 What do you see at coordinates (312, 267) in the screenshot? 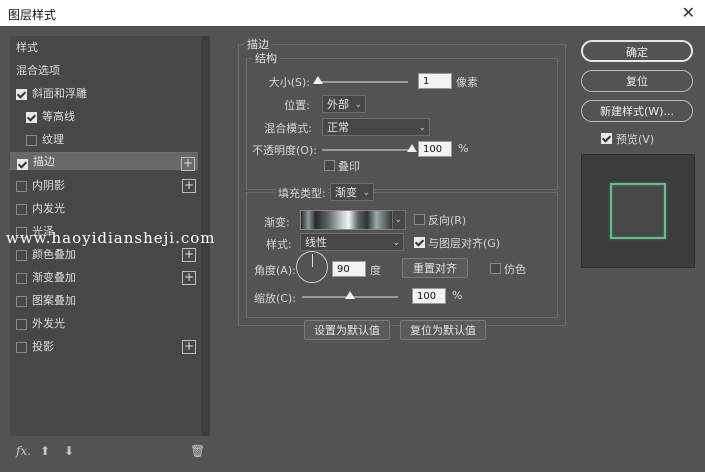
I see `angle-dial` at bounding box center [312, 267].